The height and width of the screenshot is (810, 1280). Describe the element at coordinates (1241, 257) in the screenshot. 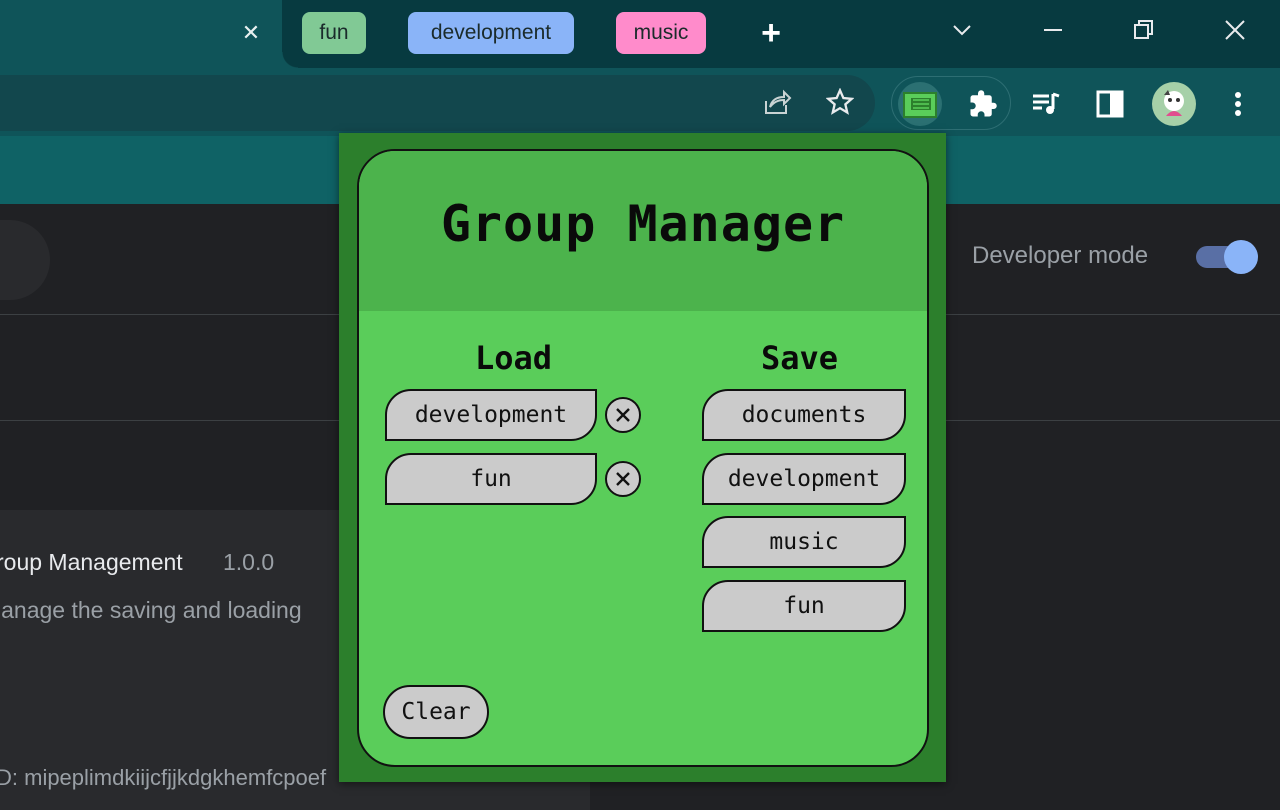

I see `toggle-knob` at that location.